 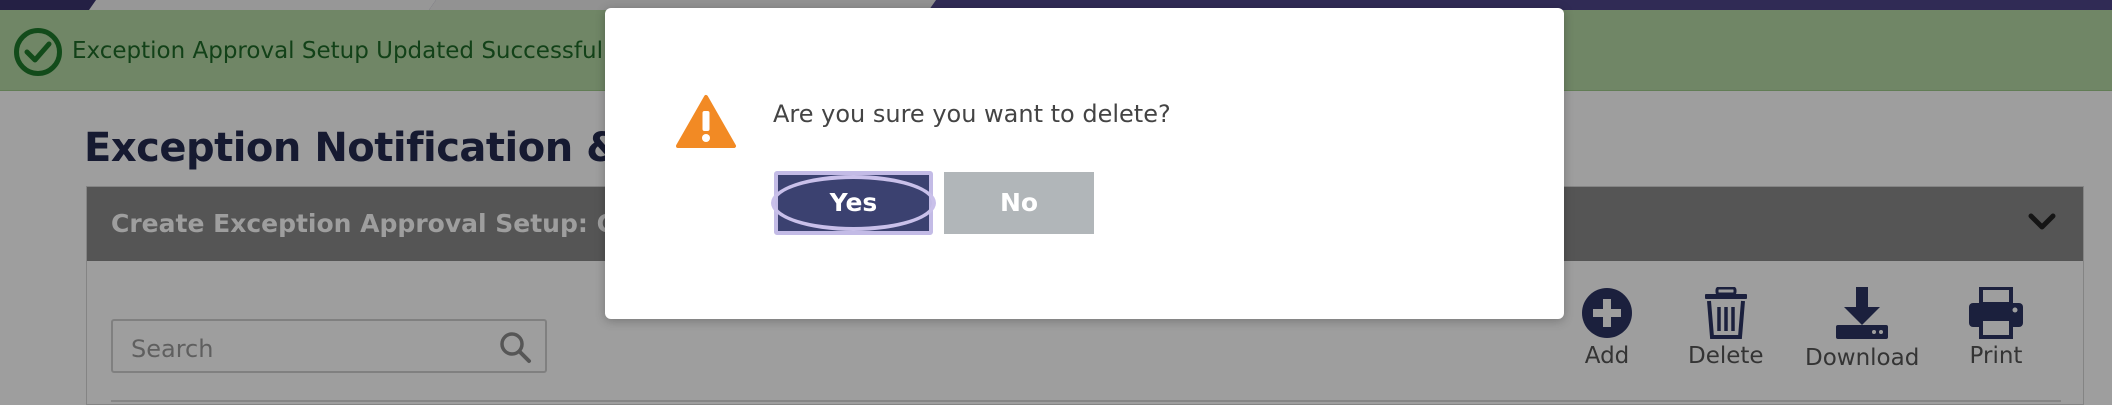 I want to click on yes-button: Yes, so click(x=853, y=203).